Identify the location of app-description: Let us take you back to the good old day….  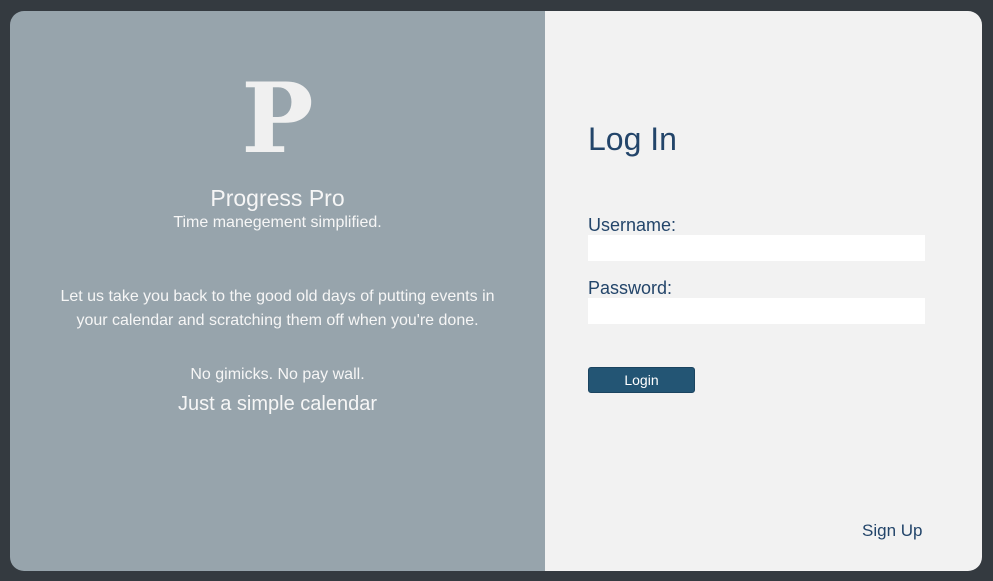
(277, 308).